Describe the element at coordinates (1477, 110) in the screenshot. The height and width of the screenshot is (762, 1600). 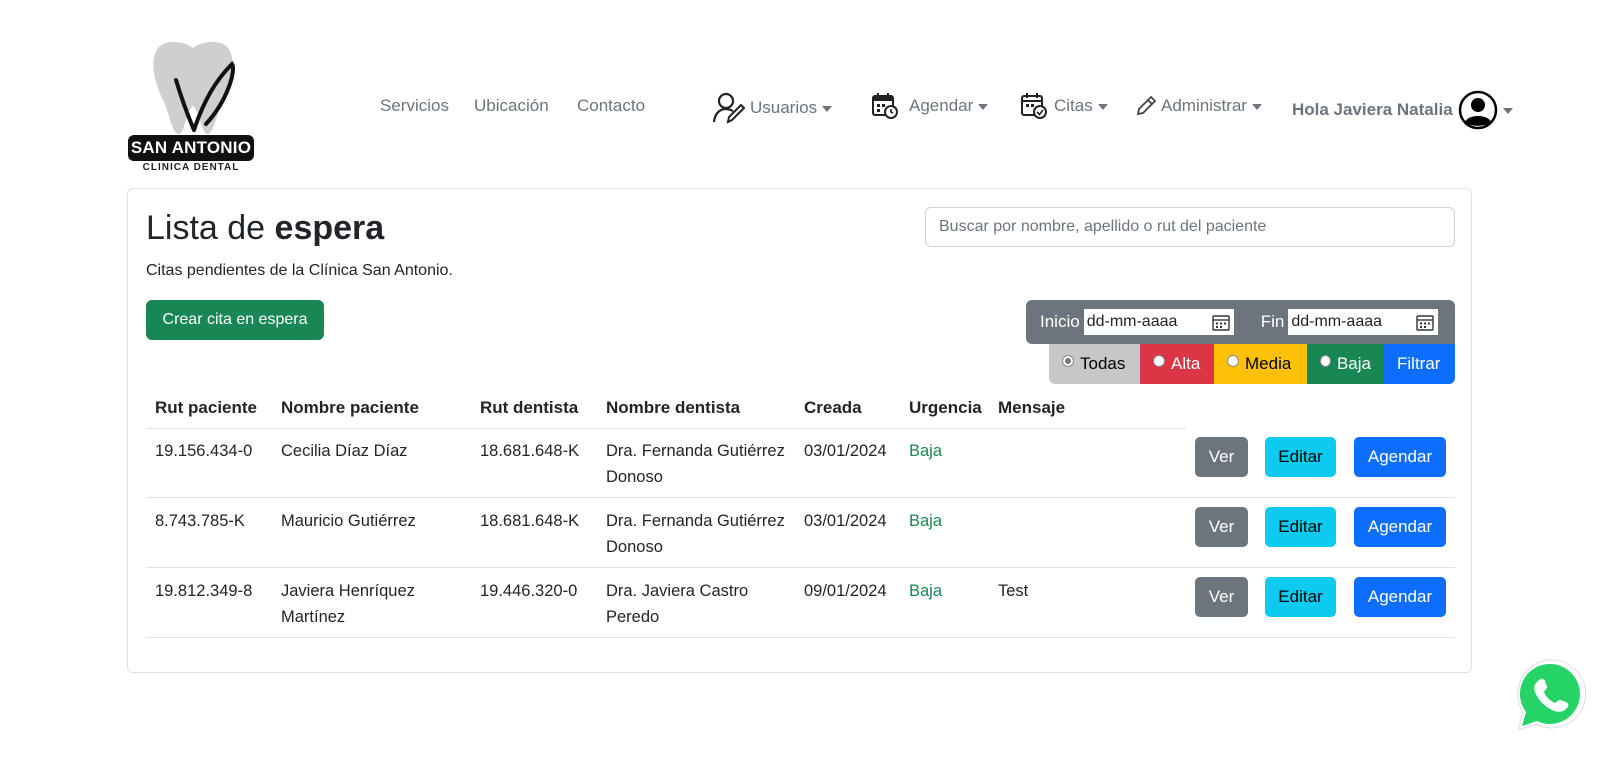
I see `user-avatar-icon` at that location.